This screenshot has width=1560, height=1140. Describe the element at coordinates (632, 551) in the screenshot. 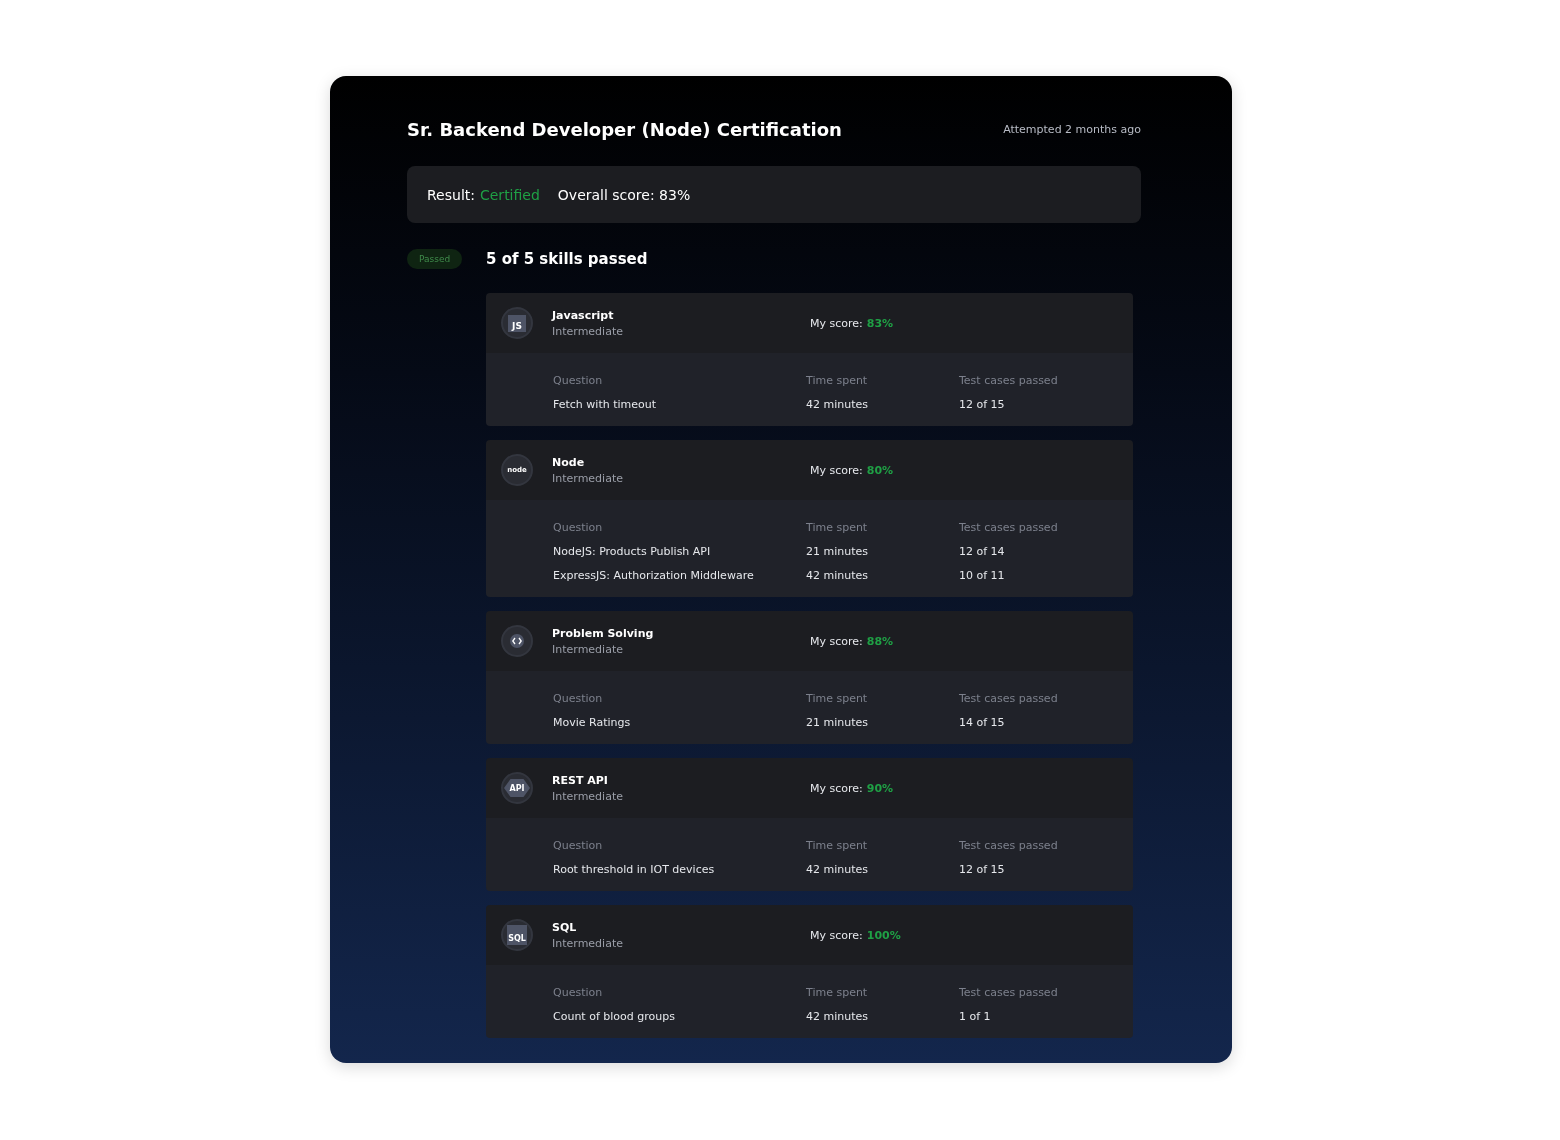

I see `question-title: NodeJS: Products Publish API` at that location.